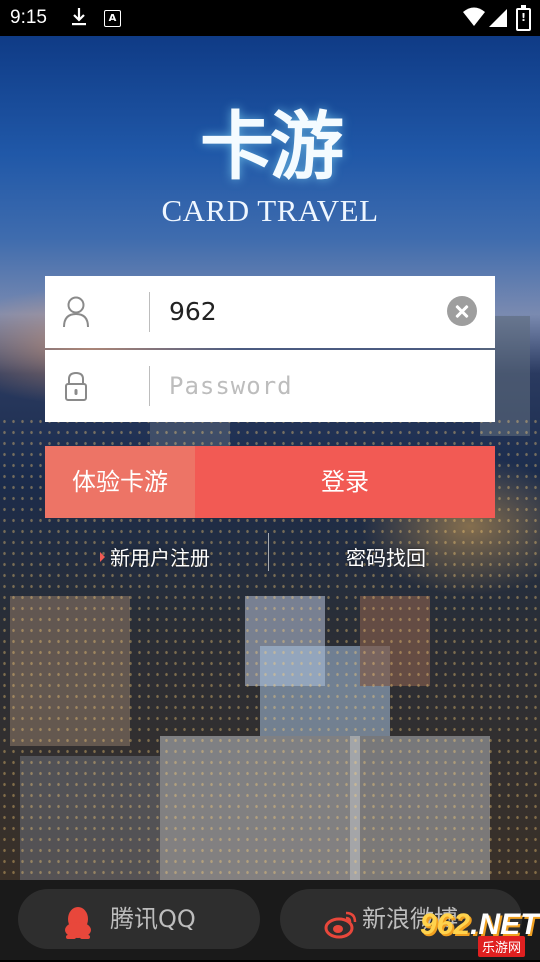 This screenshot has height=962, width=540. What do you see at coordinates (272, 147) in the screenshot?
I see `app-logo-chinese: 卡游` at bounding box center [272, 147].